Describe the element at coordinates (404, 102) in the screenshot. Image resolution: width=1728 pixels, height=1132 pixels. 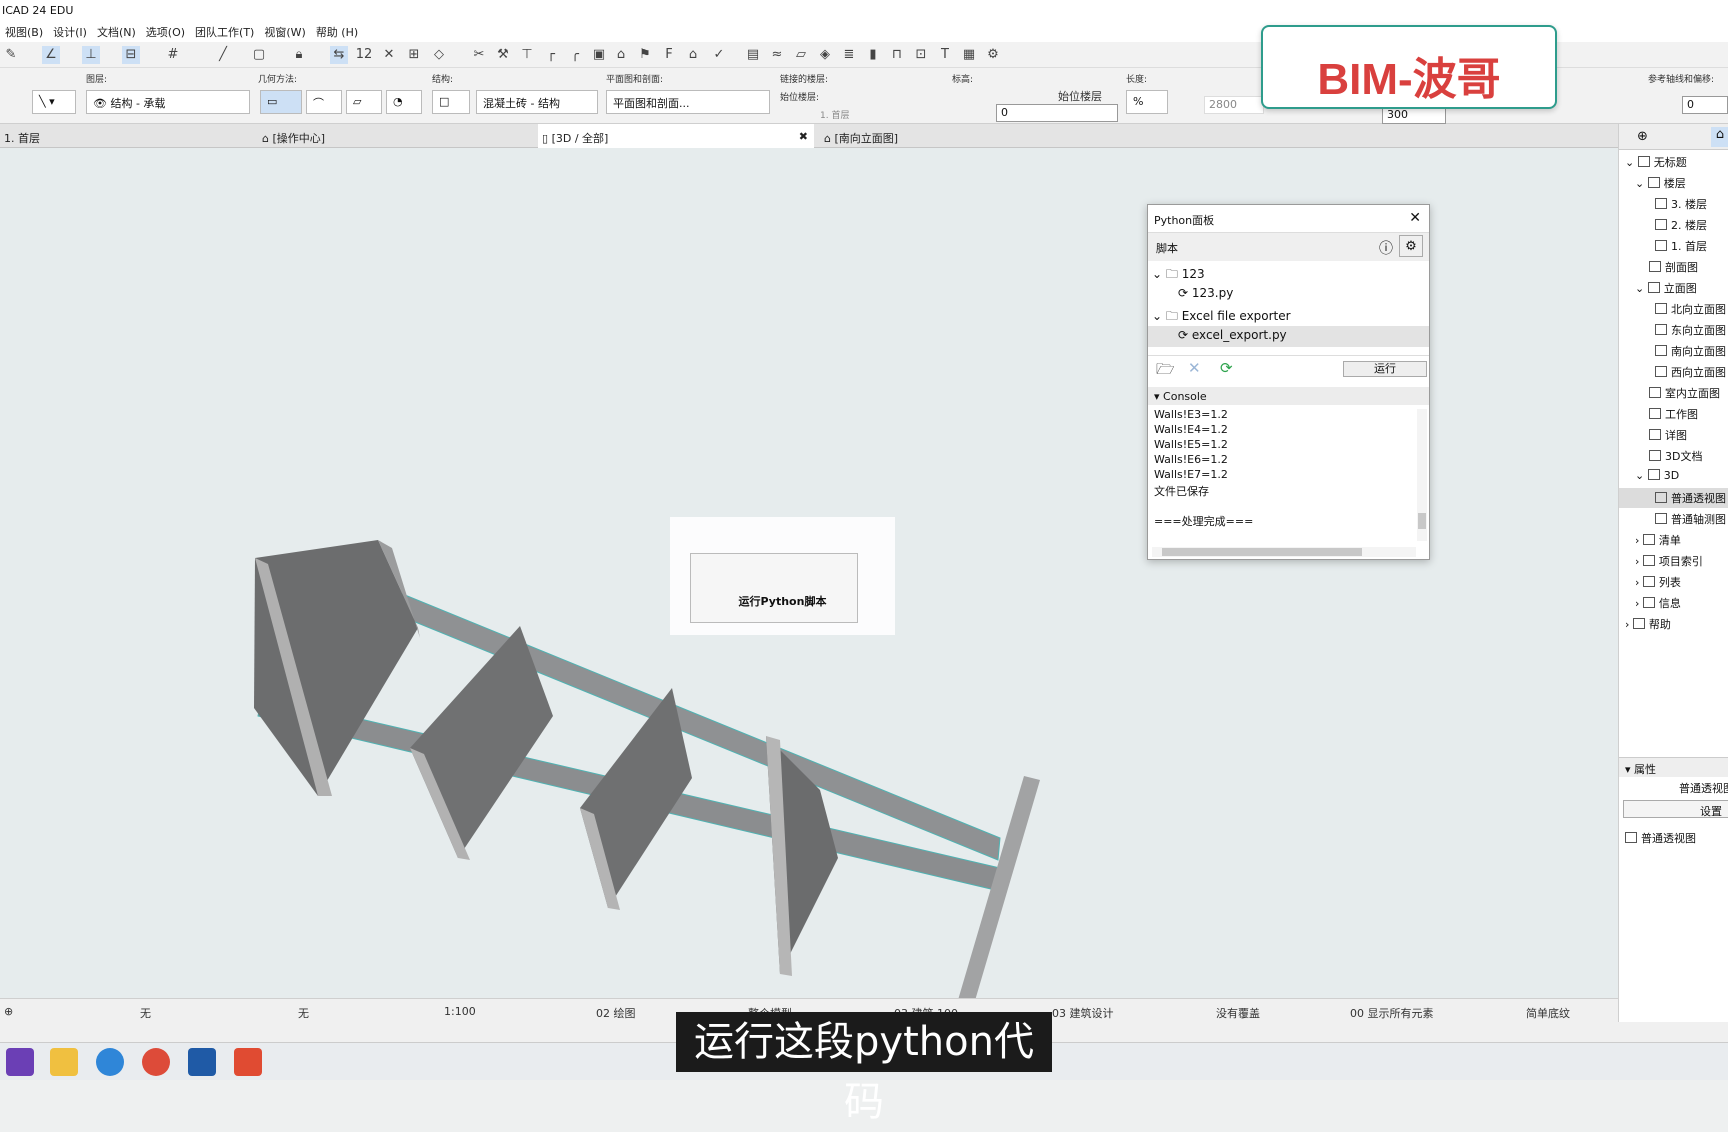
I see `geometry-rotated-button: ◔` at that location.